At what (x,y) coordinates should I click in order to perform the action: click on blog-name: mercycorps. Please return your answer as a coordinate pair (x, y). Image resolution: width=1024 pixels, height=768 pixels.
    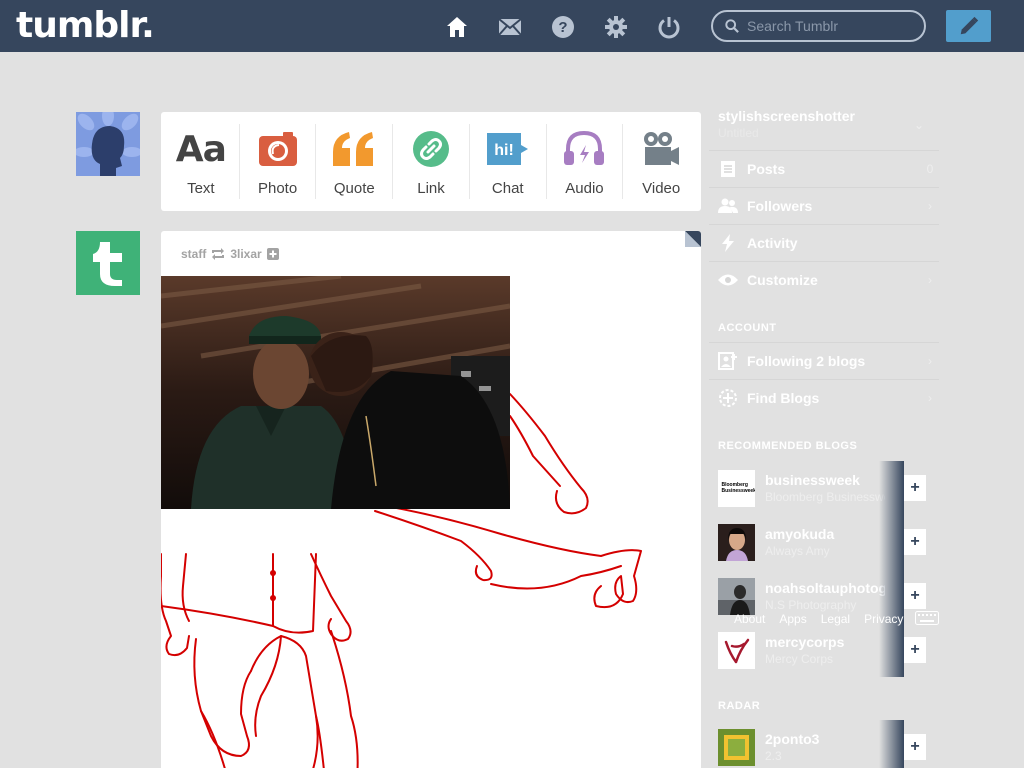
    Looking at the image, I should click on (825, 642).